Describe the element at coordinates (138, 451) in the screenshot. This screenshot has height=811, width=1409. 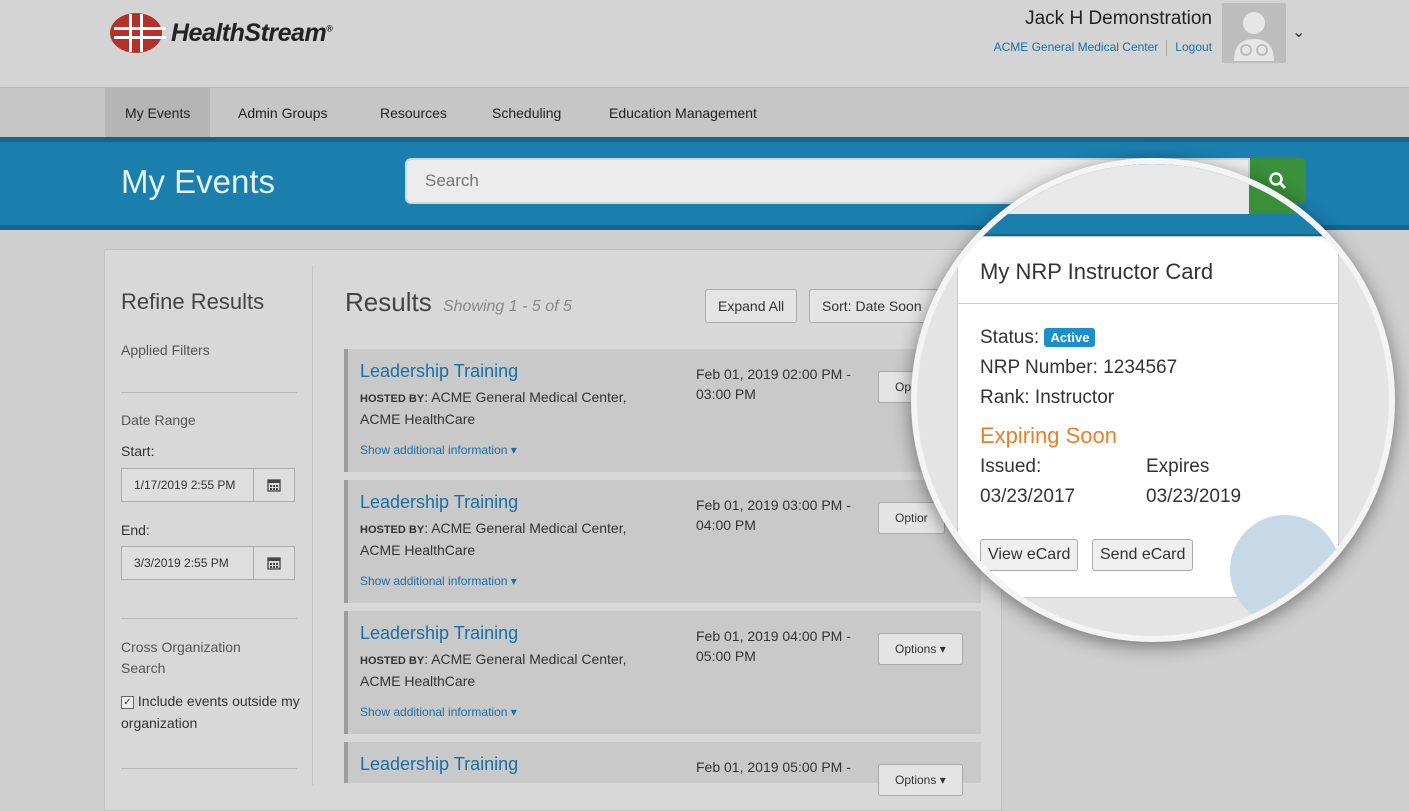
I see `start-date-label: Start:` at that location.